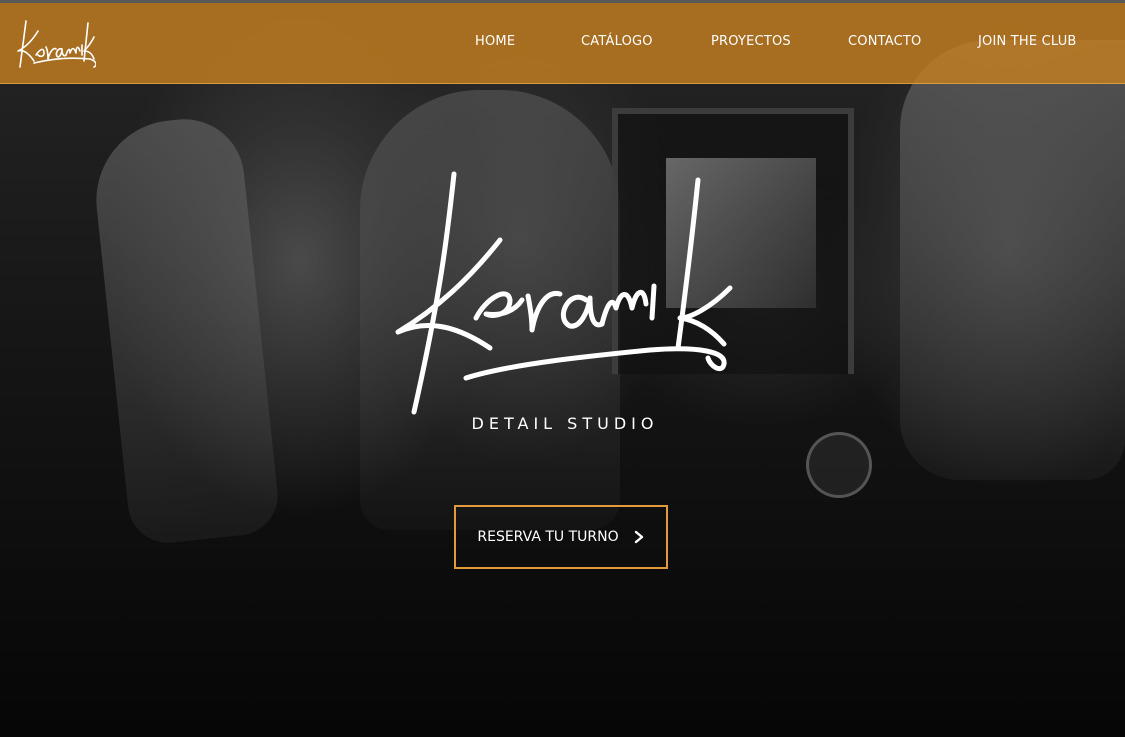  Describe the element at coordinates (495, 41) in the screenshot. I see `nav-item-home: HOME` at that location.